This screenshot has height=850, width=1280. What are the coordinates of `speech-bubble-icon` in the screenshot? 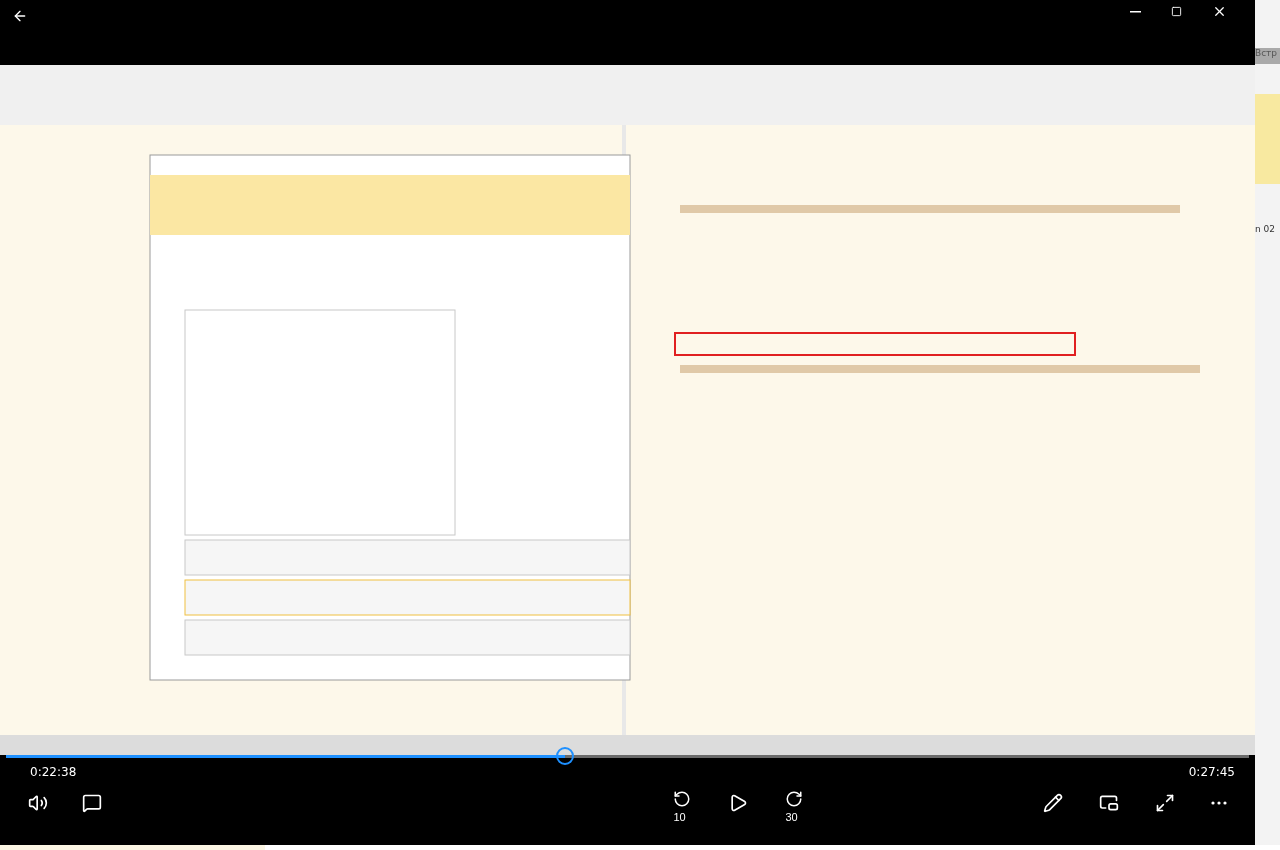 It's located at (92, 803).